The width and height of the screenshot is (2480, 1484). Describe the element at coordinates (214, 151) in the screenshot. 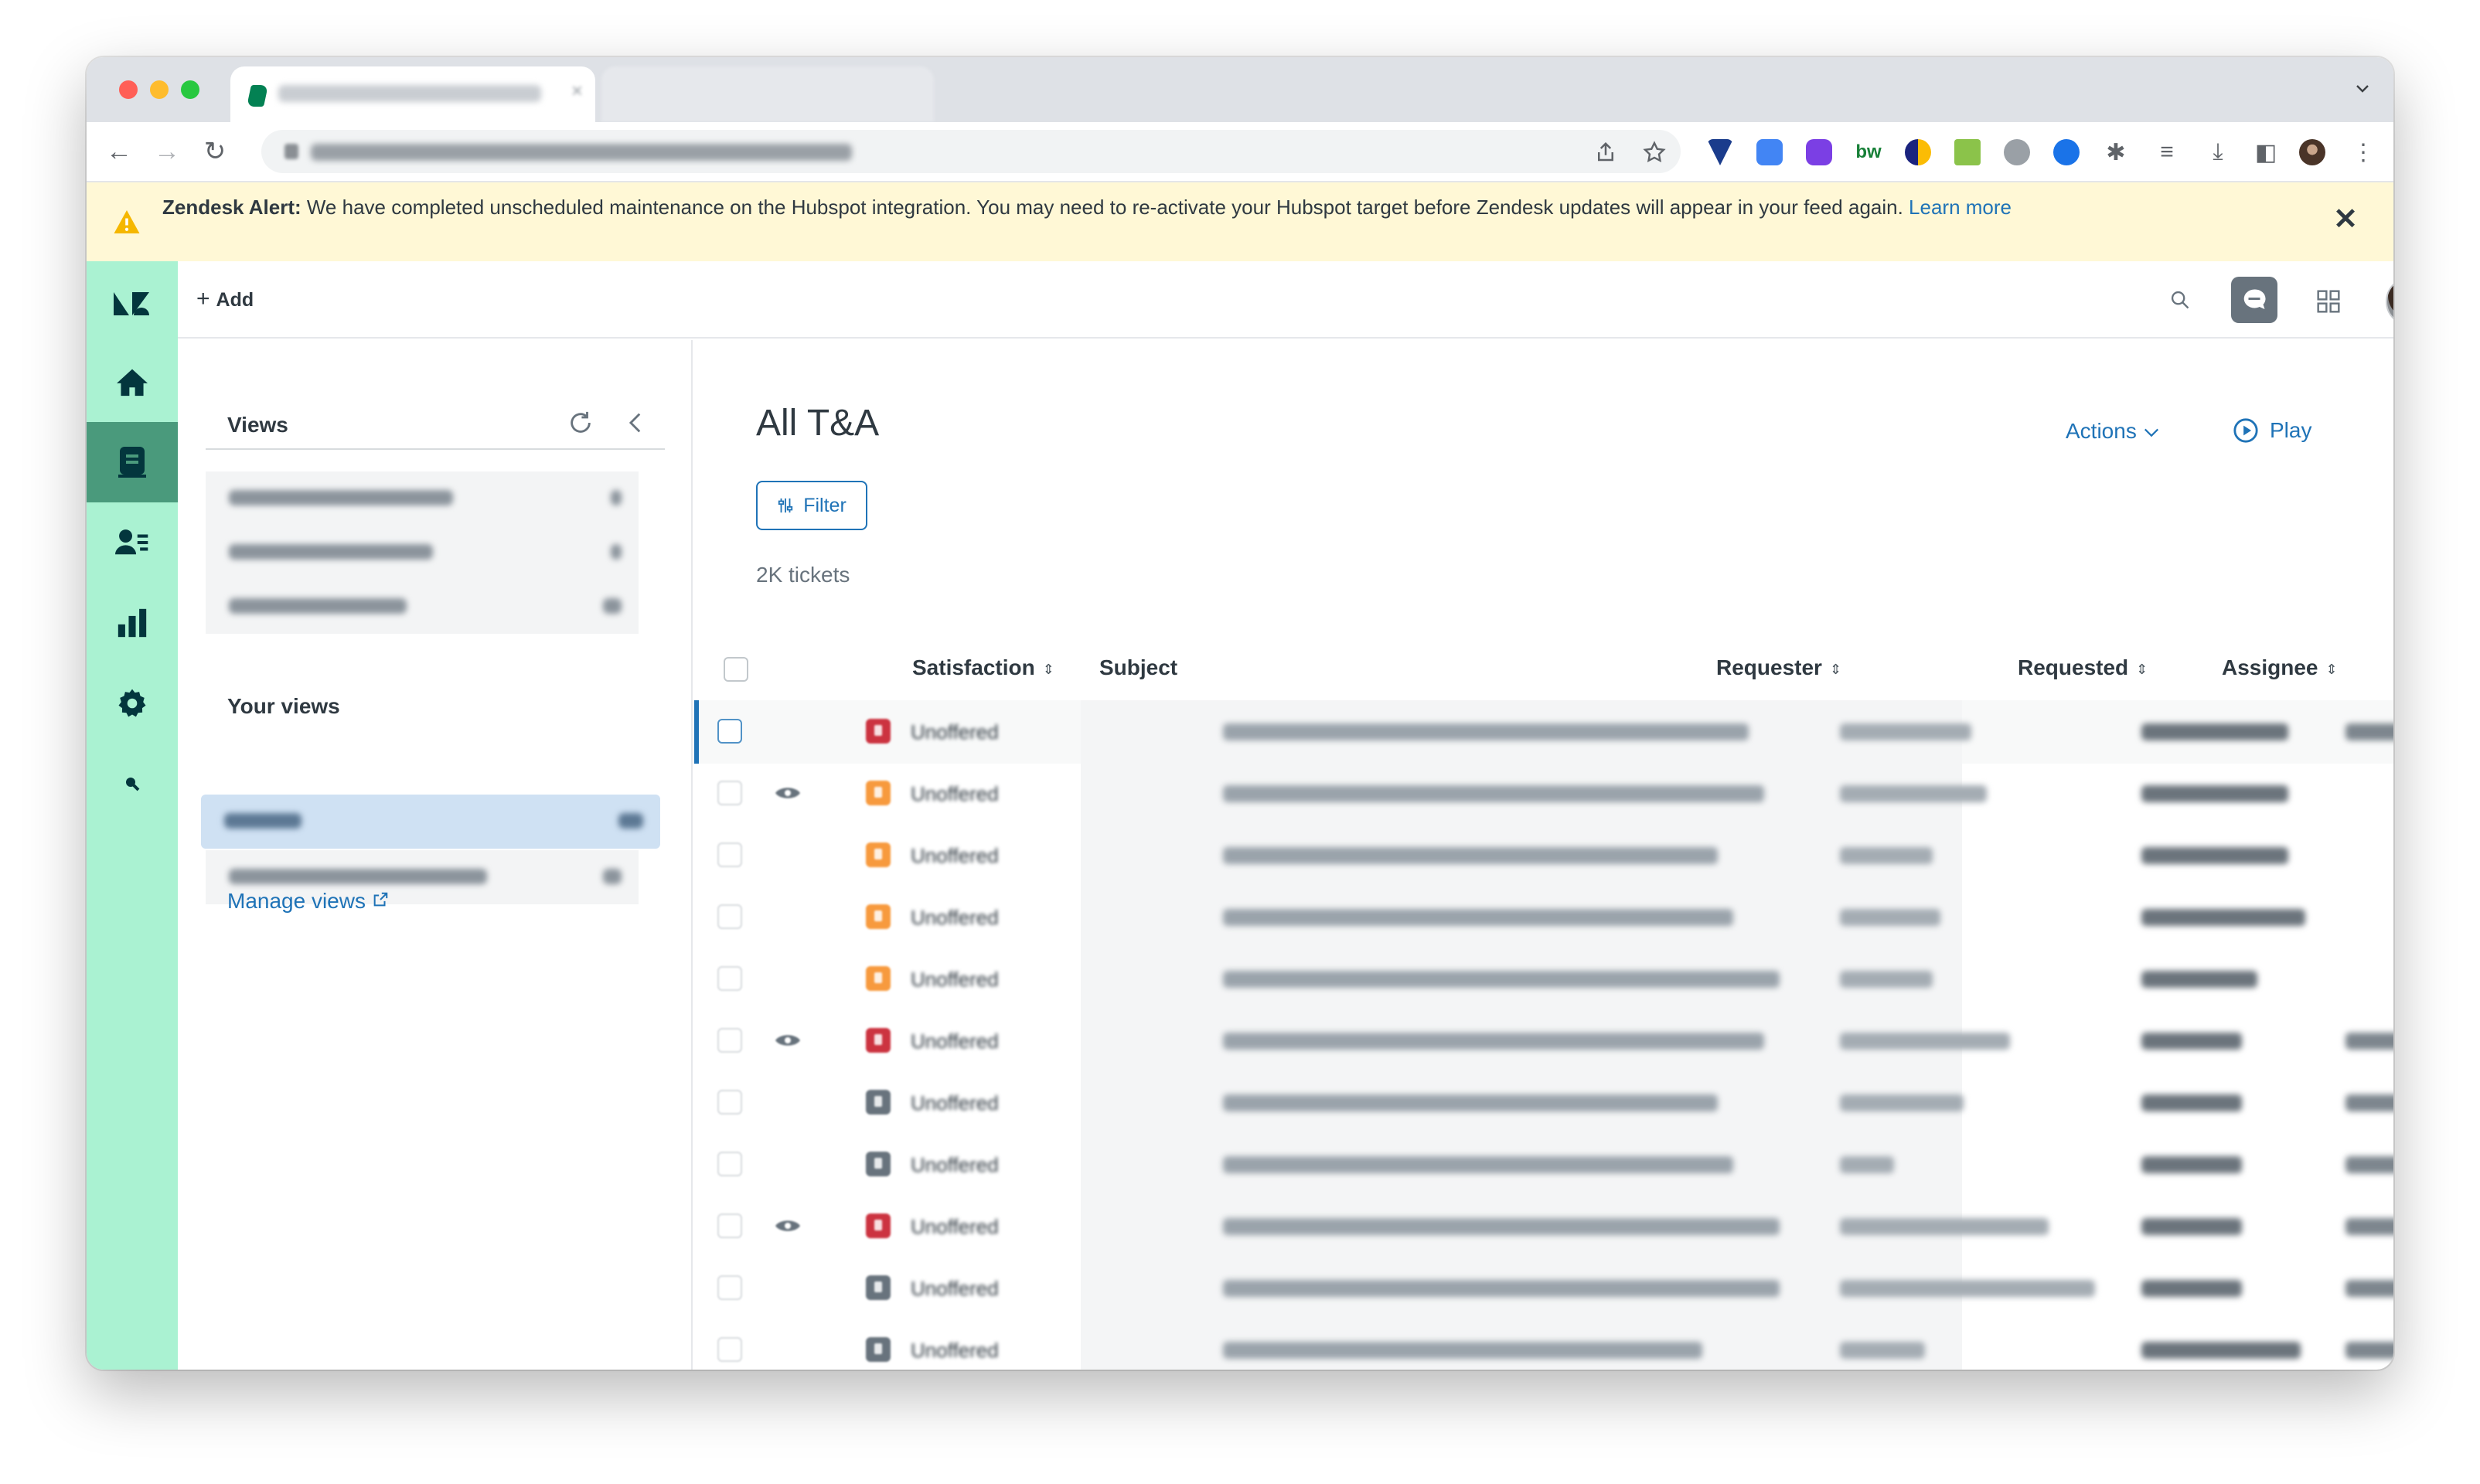

I see `reload-icon: ↻` at that location.